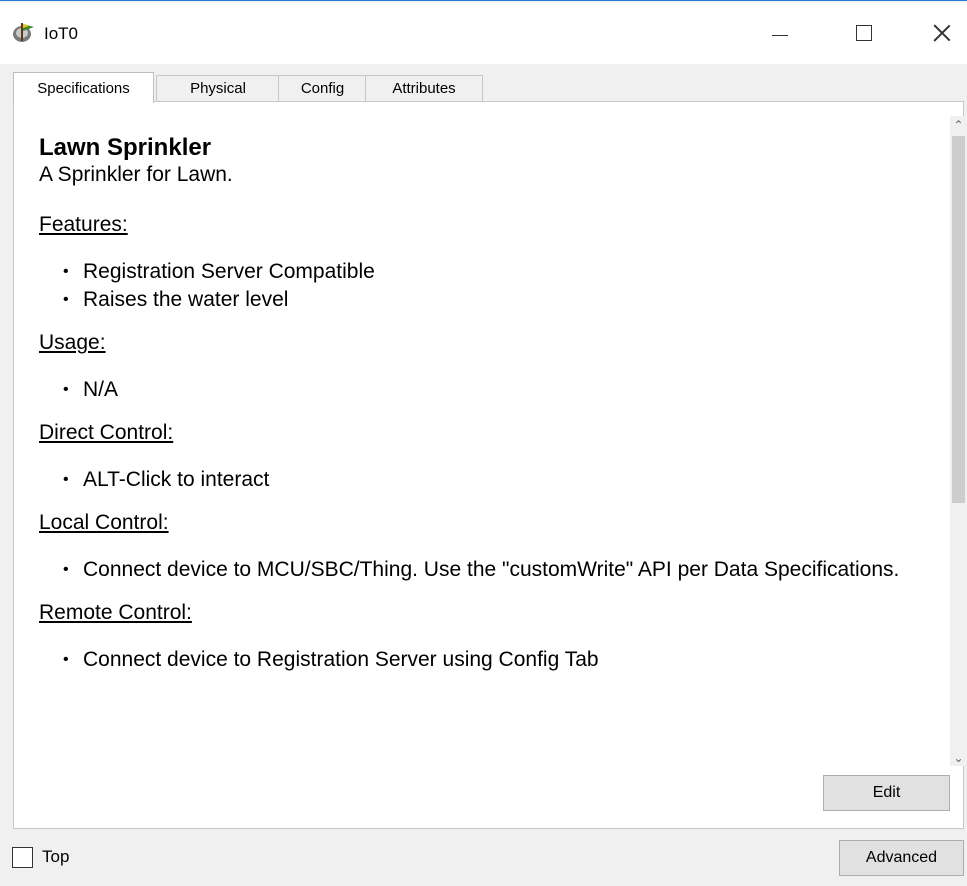 The width and height of the screenshot is (967, 886). I want to click on maximize-icon, so click(864, 33).